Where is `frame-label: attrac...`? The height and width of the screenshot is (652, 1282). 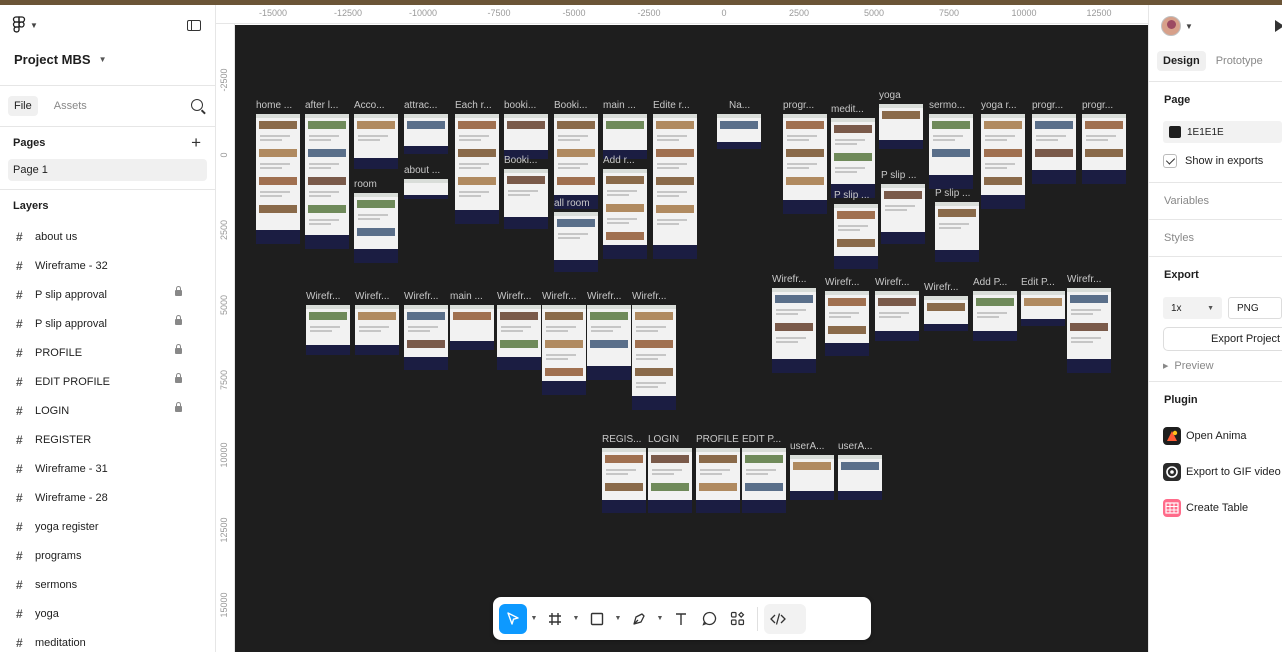
frame-label: attrac... is located at coordinates (420, 105).